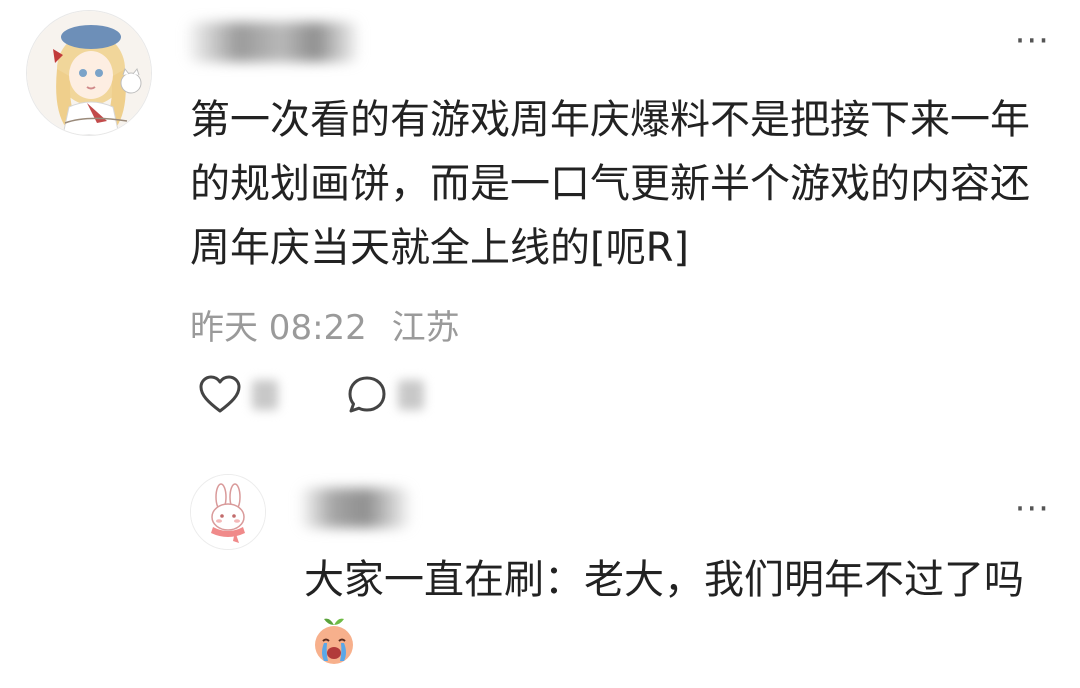 This screenshot has height=688, width=1080. I want to click on comment-time: 昨天 08:22, so click(278, 328).